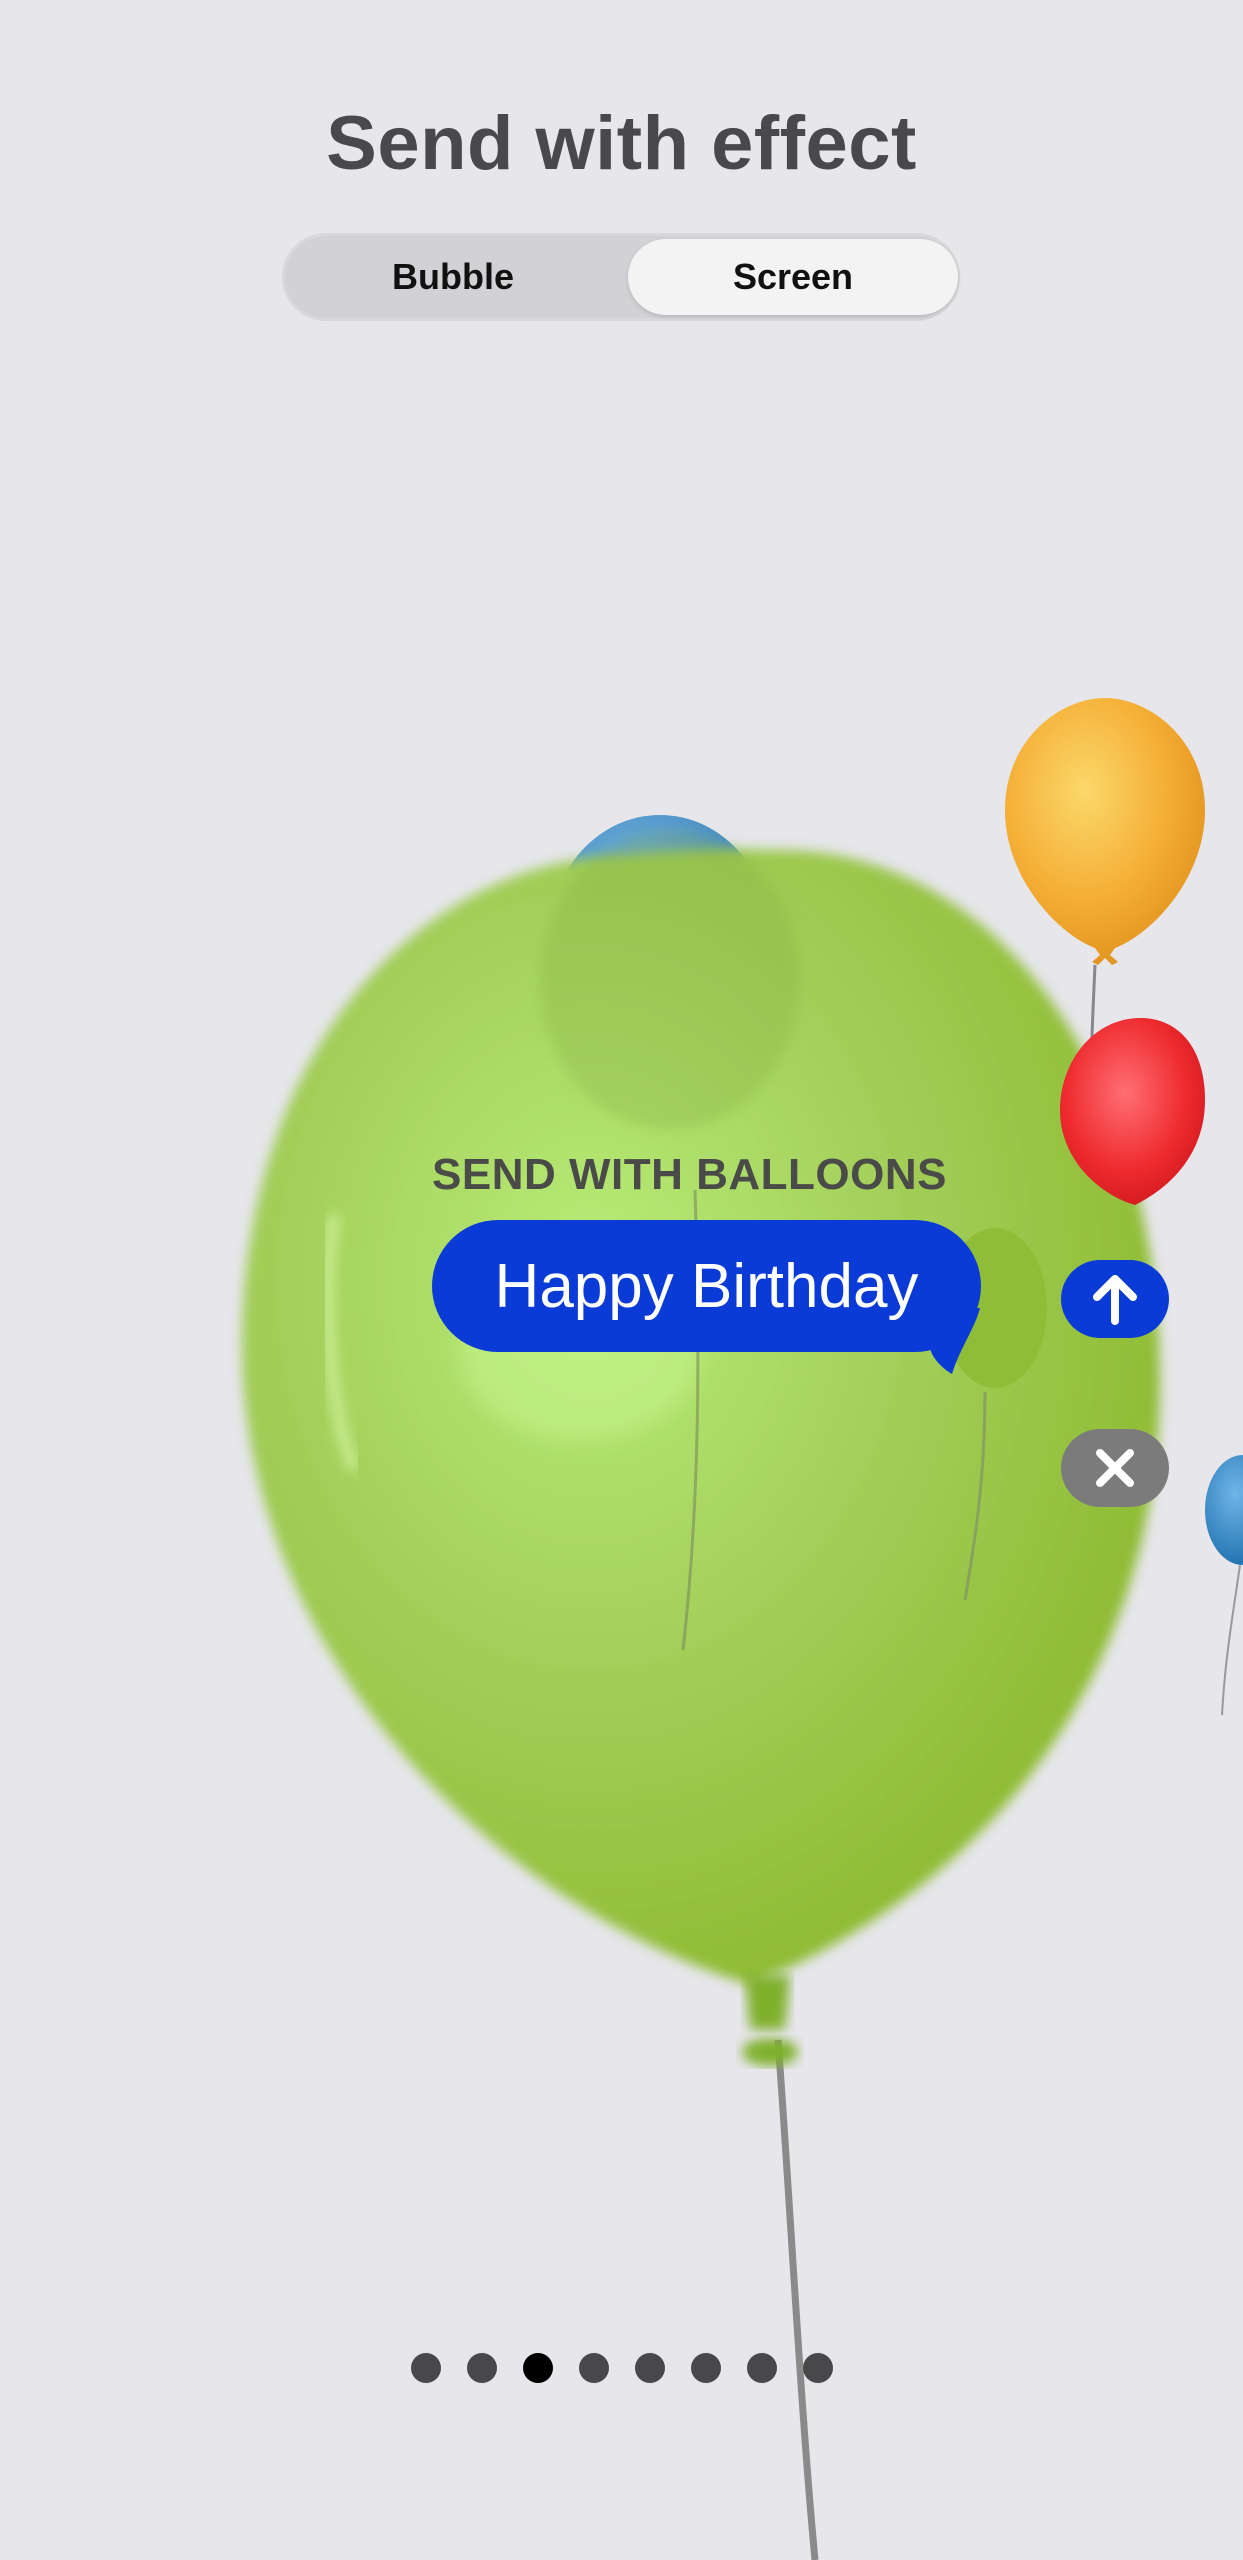  I want to click on arrow-up-icon, so click(1115, 1300).